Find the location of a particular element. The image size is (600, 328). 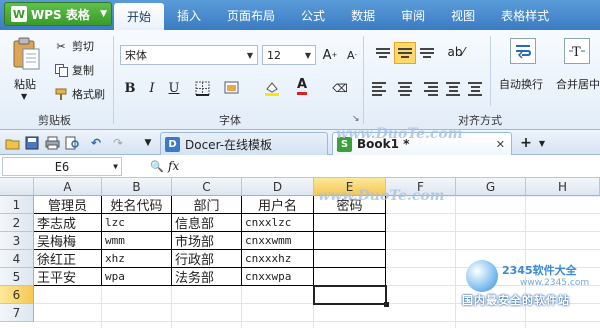

border-icon is located at coordinates (202, 88).